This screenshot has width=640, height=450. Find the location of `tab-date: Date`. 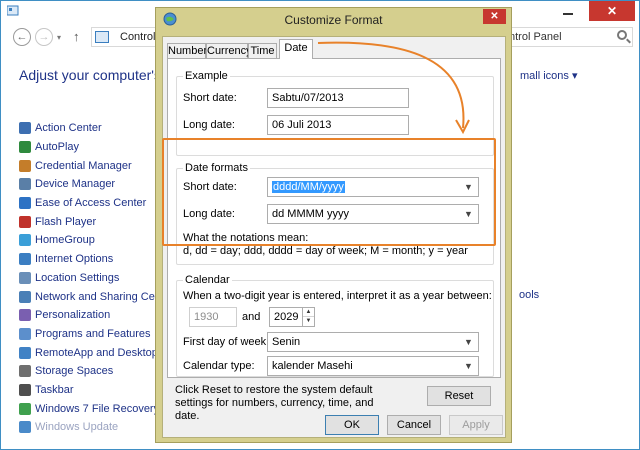

tab-date: Date is located at coordinates (296, 49).